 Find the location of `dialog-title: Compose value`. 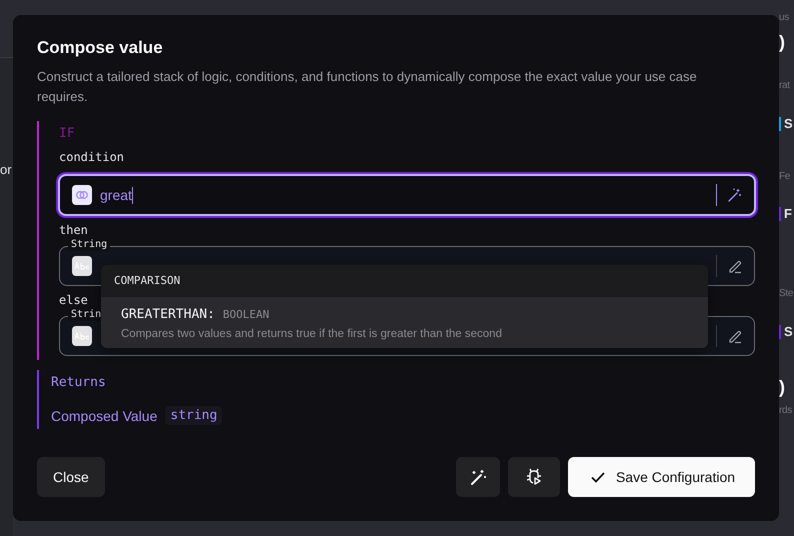

dialog-title: Compose value is located at coordinates (100, 48).